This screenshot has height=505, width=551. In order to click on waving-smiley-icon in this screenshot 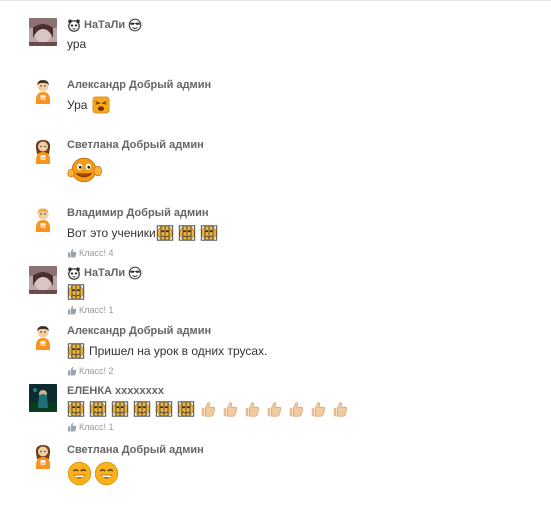, I will do `click(85, 170)`.